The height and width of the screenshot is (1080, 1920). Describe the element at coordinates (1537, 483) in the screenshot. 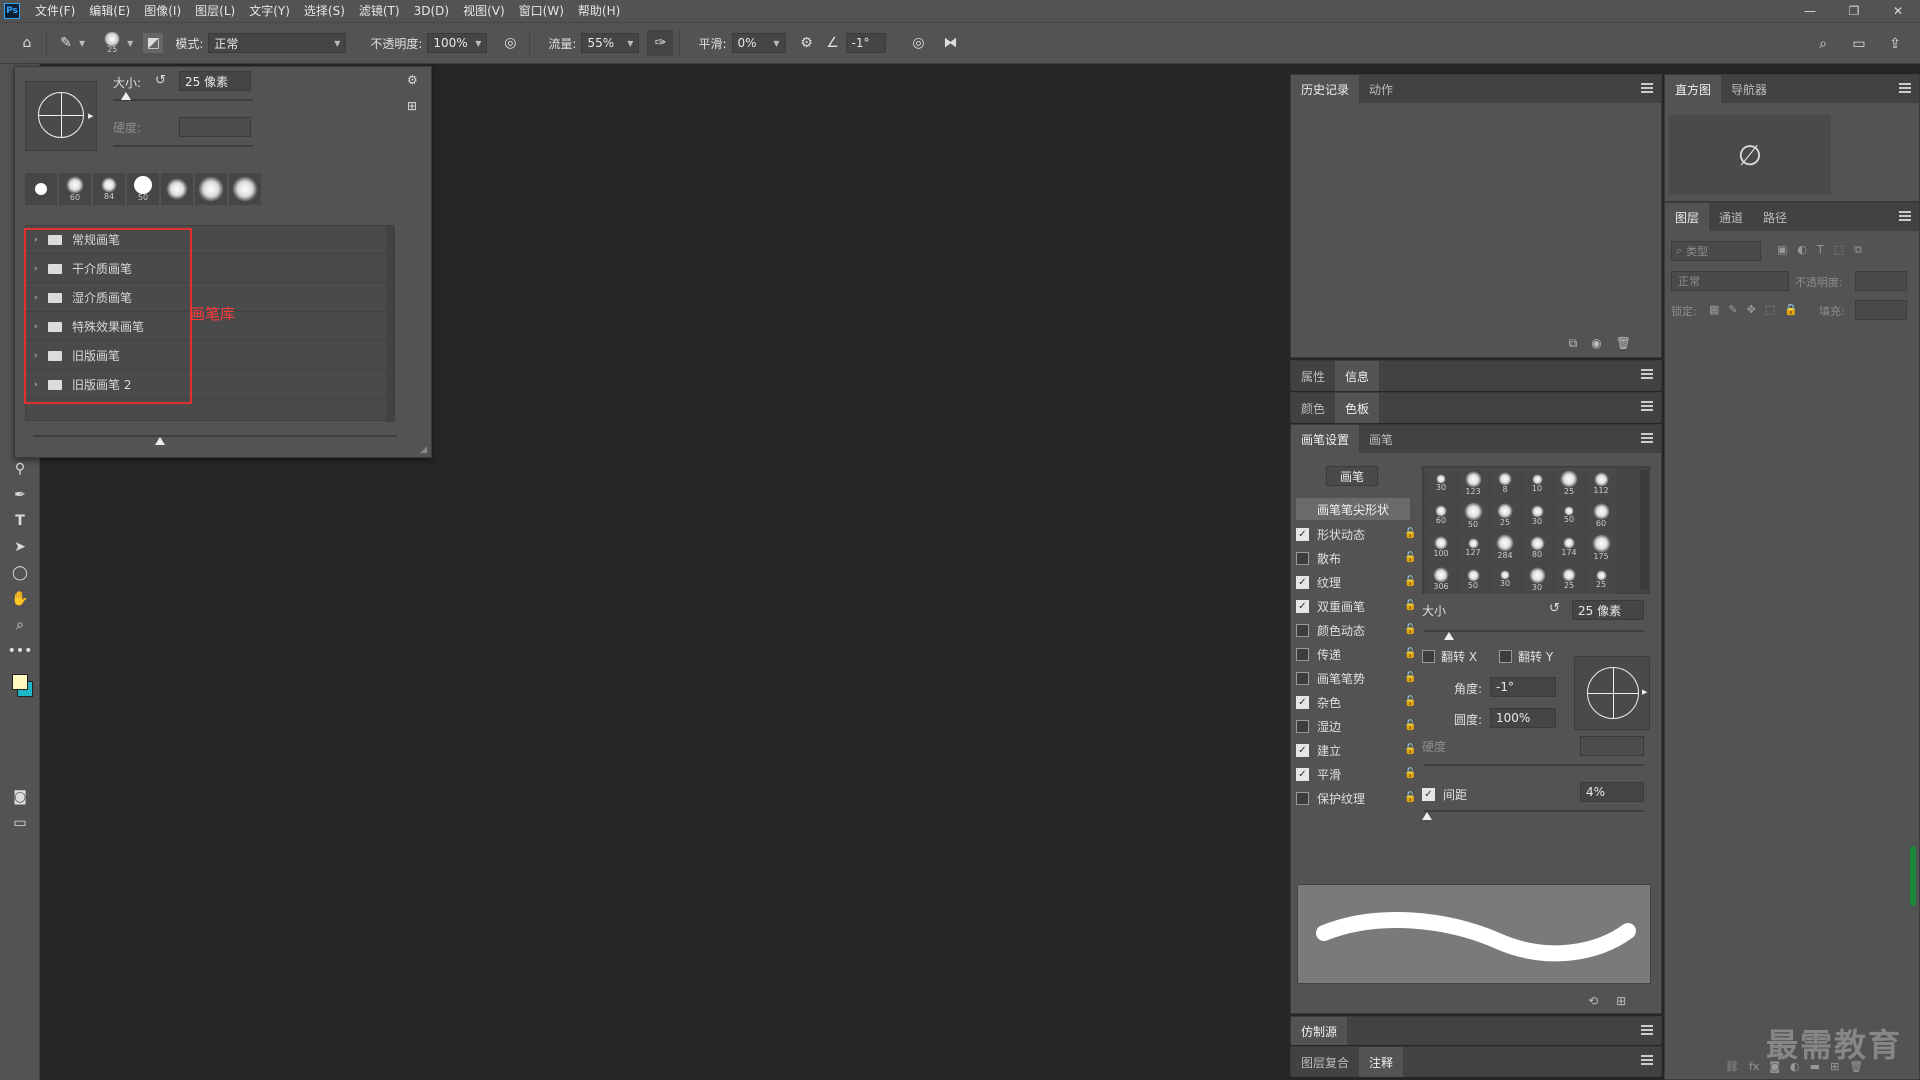

I see `brush-preset-thumb: 10` at that location.